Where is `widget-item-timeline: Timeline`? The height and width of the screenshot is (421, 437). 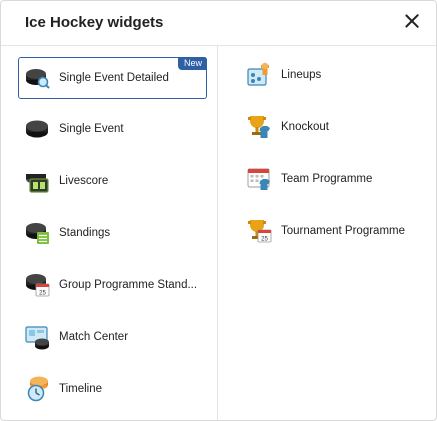 widget-item-timeline: Timeline is located at coordinates (112, 389).